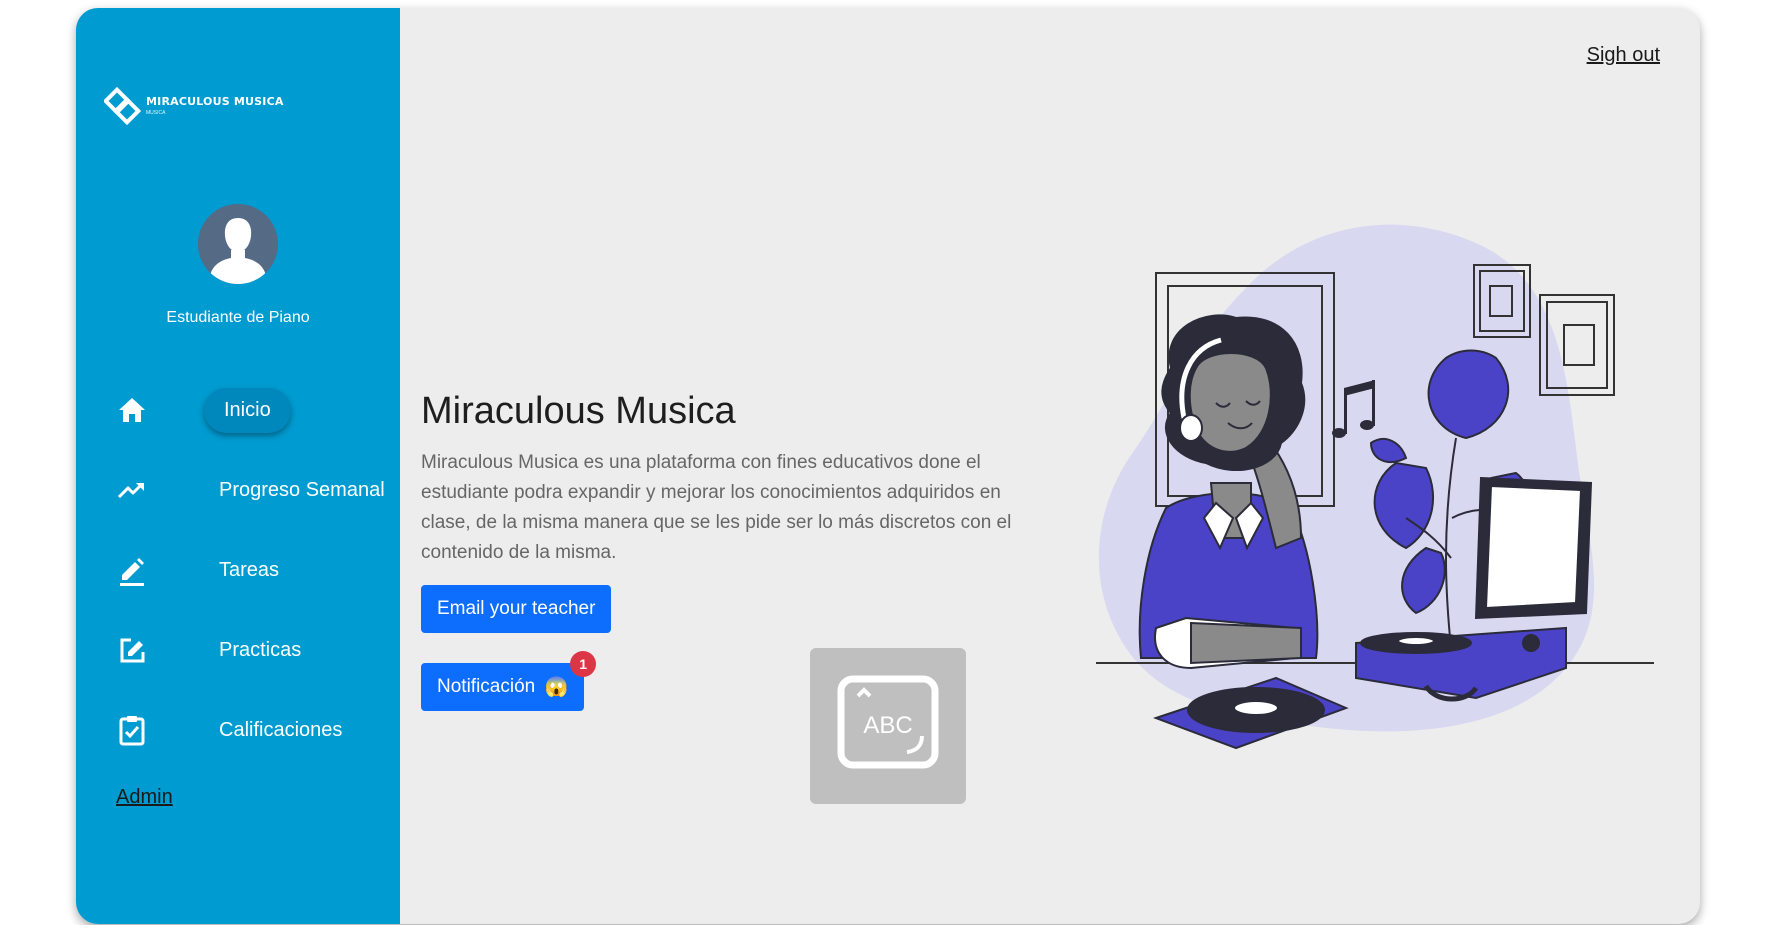  Describe the element at coordinates (486, 687) in the screenshot. I see `notification-label: Notificación` at that location.